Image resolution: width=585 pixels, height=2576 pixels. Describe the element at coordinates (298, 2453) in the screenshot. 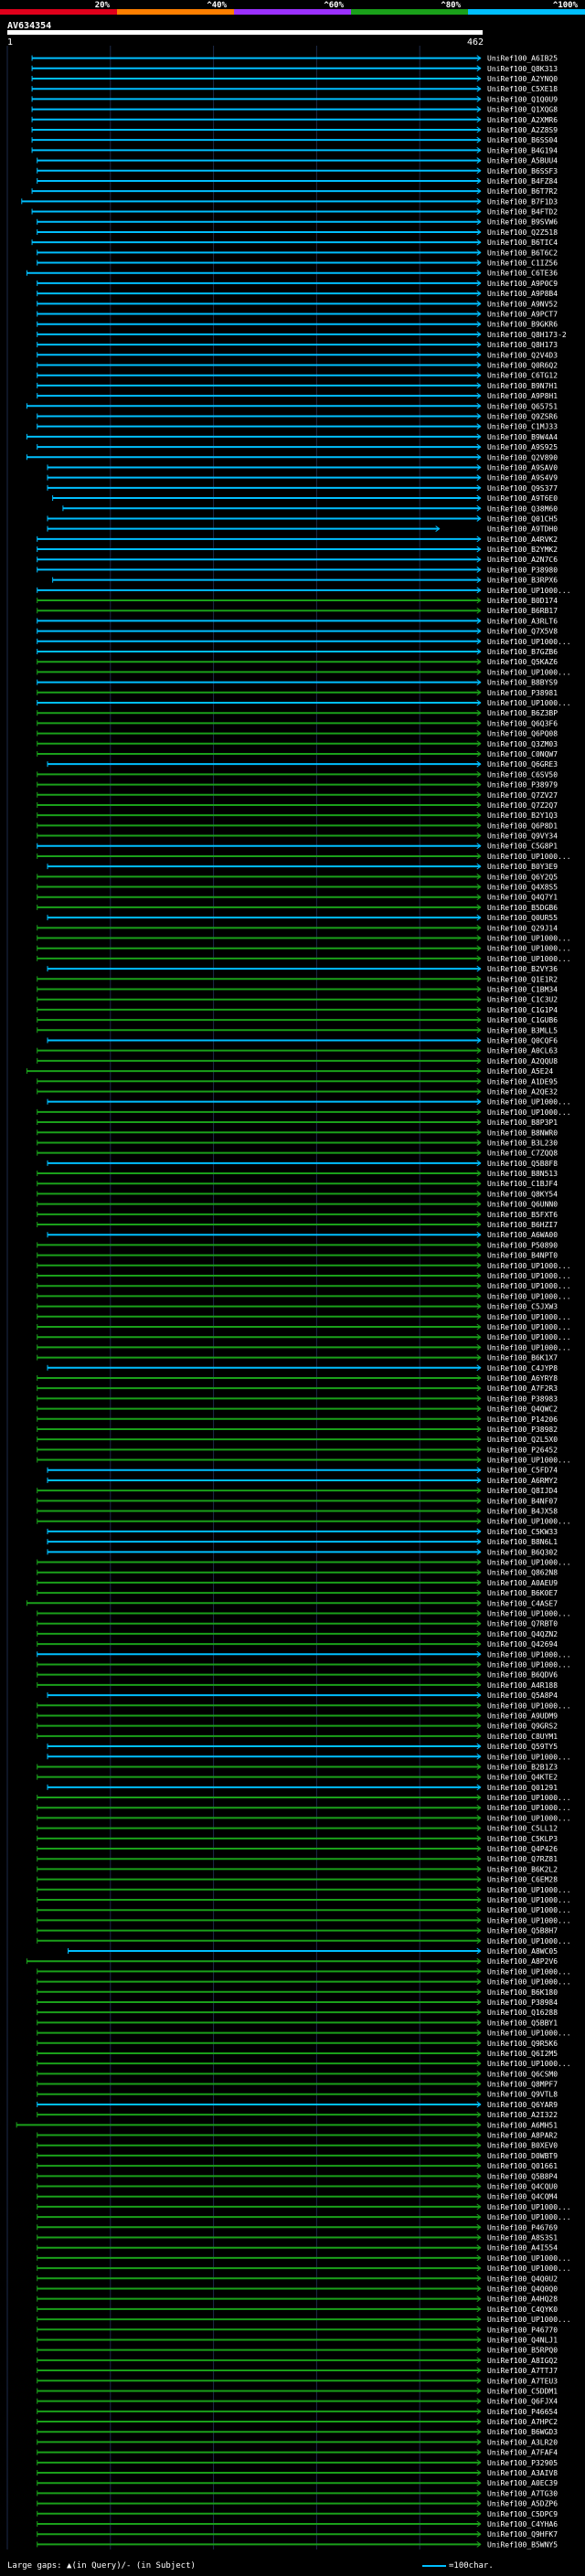

I see `hit-row: UniRef100_A7FAF4` at that location.